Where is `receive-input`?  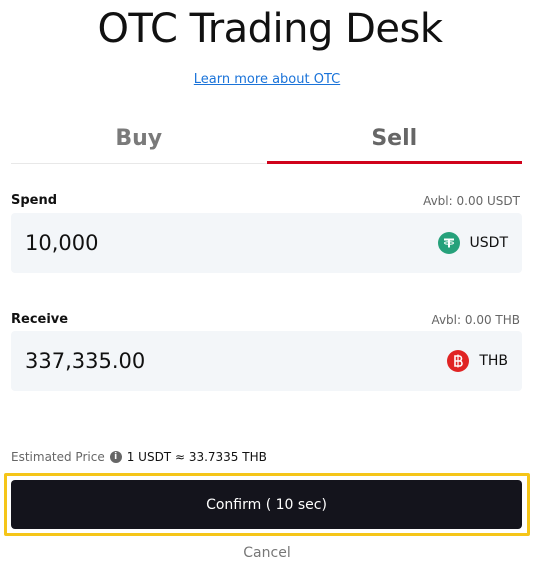 receive-input is located at coordinates (215, 361).